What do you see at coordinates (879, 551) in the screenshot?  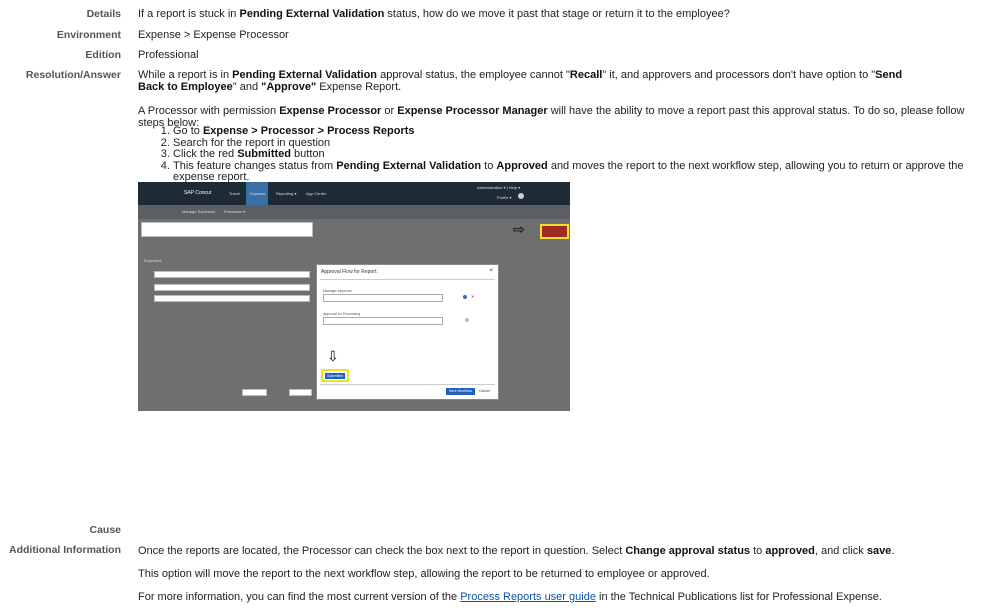 I see `additional-p1-bold: save` at bounding box center [879, 551].